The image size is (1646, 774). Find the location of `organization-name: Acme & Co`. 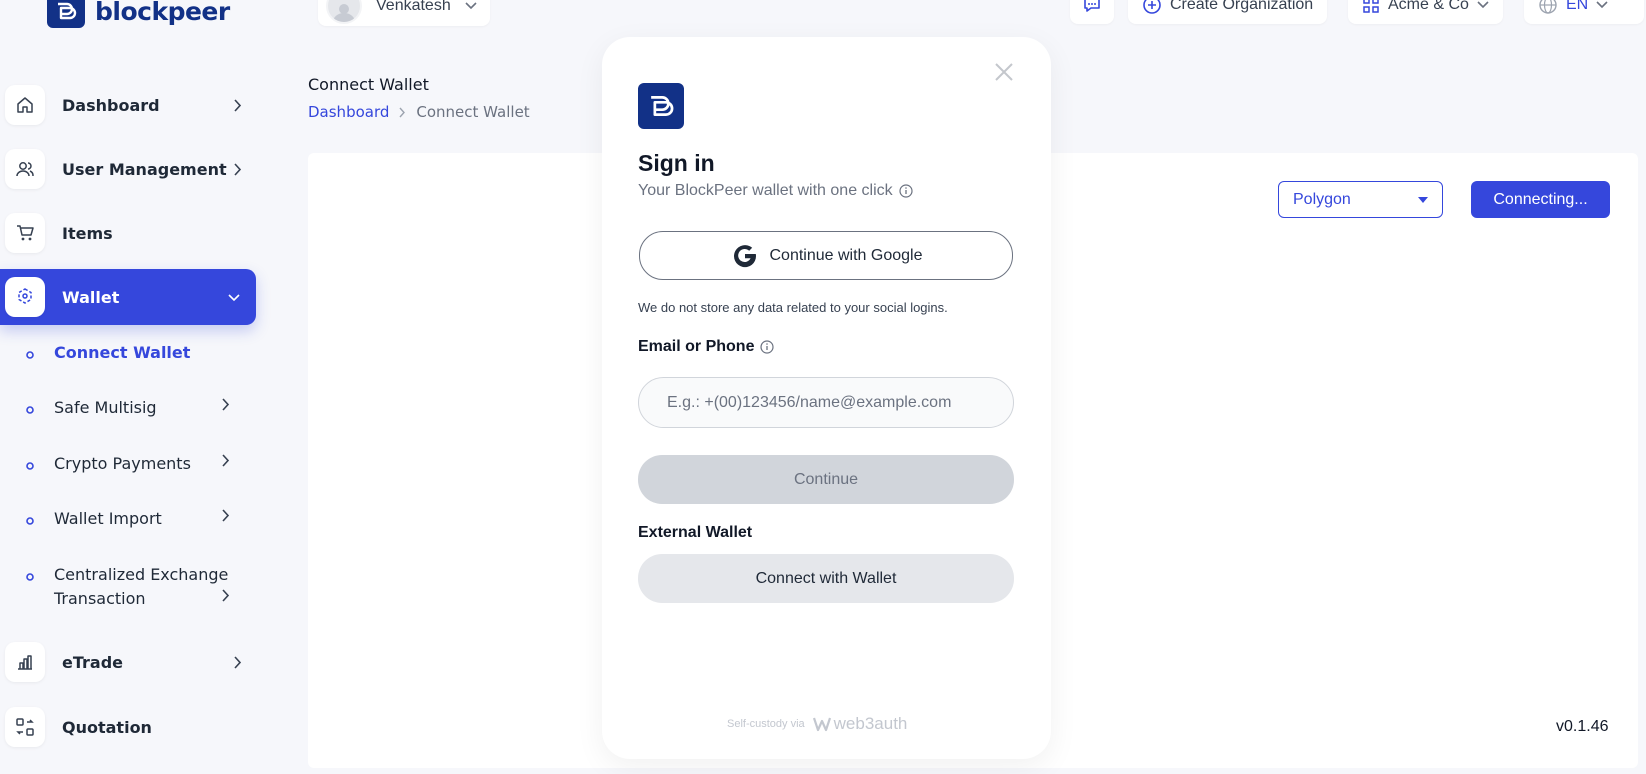

organization-name: Acme & Co is located at coordinates (1428, 6).